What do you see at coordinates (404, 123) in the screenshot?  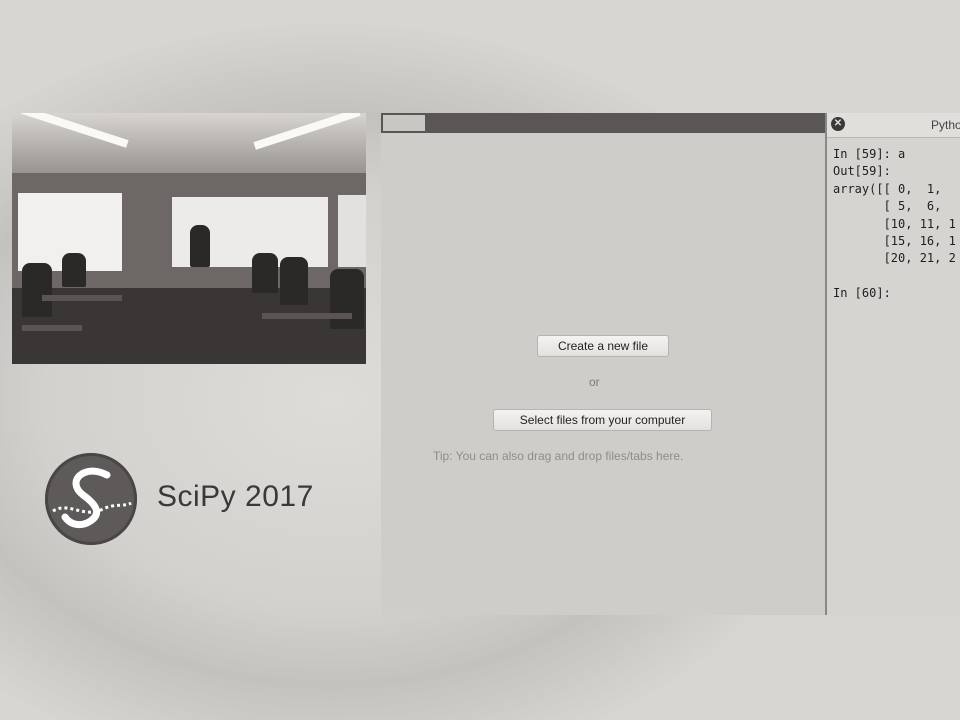 I see `panel-tab` at bounding box center [404, 123].